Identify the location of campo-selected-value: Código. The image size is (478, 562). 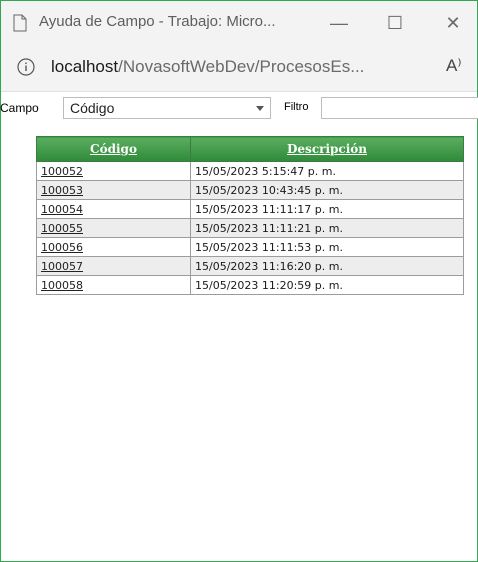
(92, 108).